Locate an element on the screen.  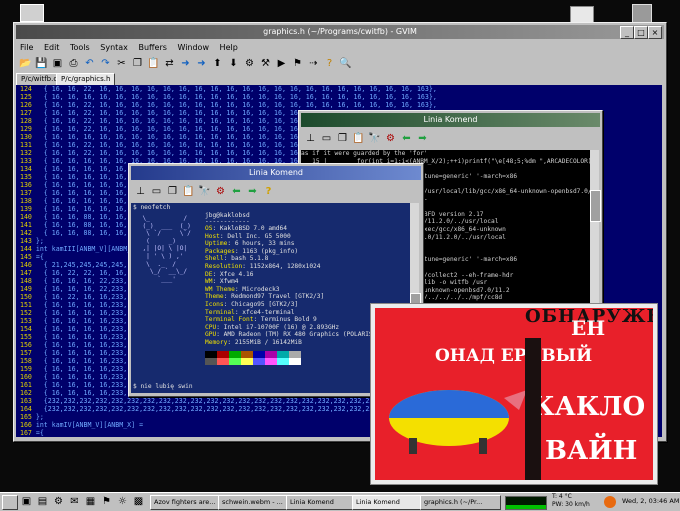
find-help-icon: 🔍 is located at coordinates (345, 63).